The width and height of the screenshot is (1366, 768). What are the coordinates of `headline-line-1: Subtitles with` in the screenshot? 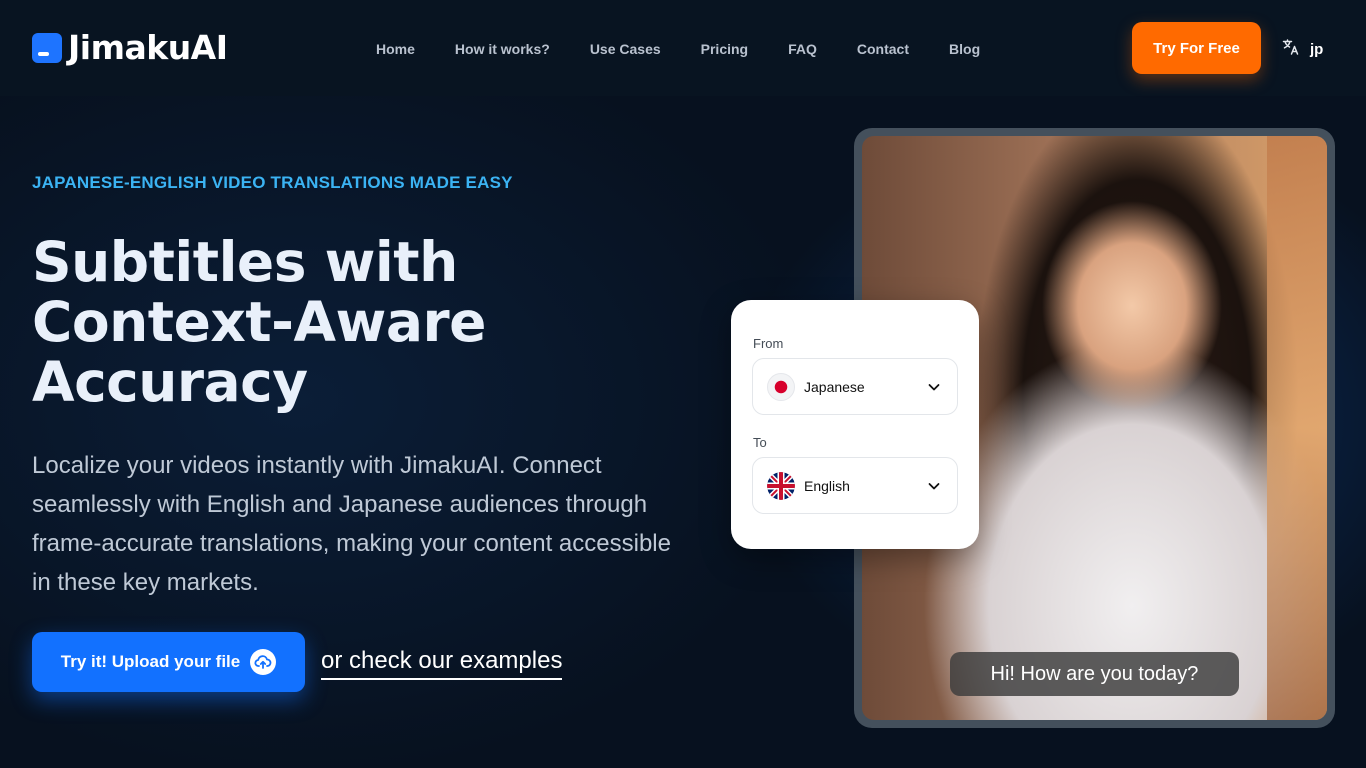 It's located at (245, 262).